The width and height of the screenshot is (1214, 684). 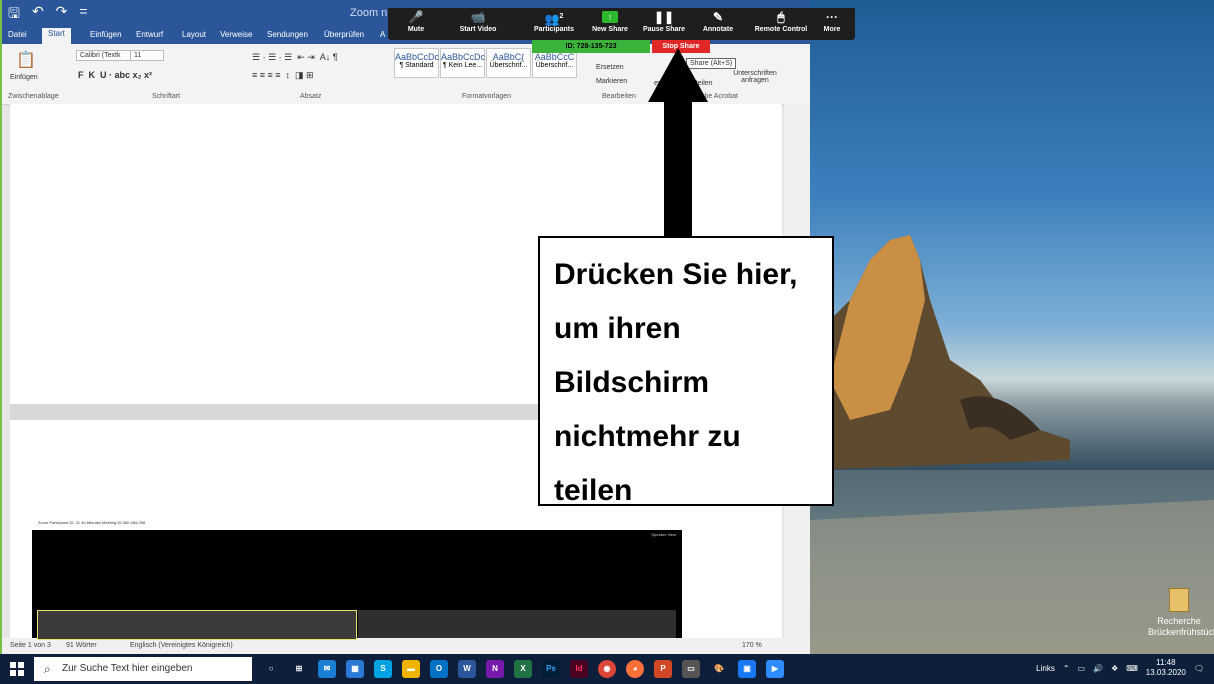 I want to click on paste-icon: 📋, so click(x=26, y=60).